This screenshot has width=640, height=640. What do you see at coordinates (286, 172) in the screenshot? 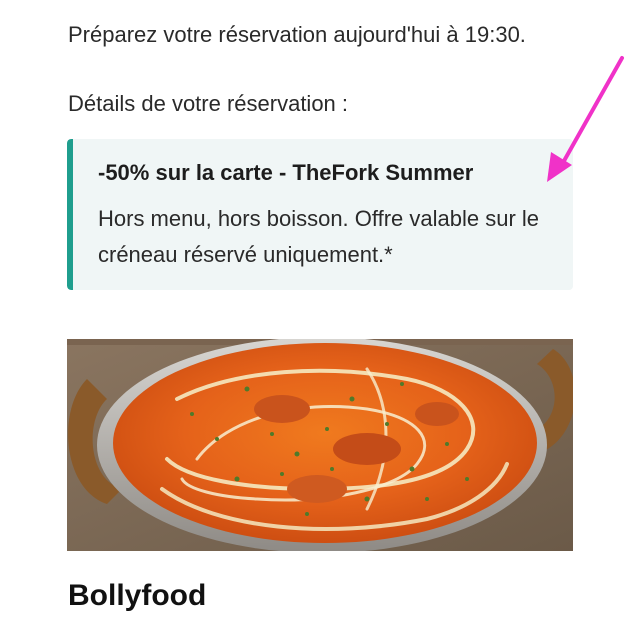
I see `offer-title: -50% sur la carte - TheFork Summer` at bounding box center [286, 172].